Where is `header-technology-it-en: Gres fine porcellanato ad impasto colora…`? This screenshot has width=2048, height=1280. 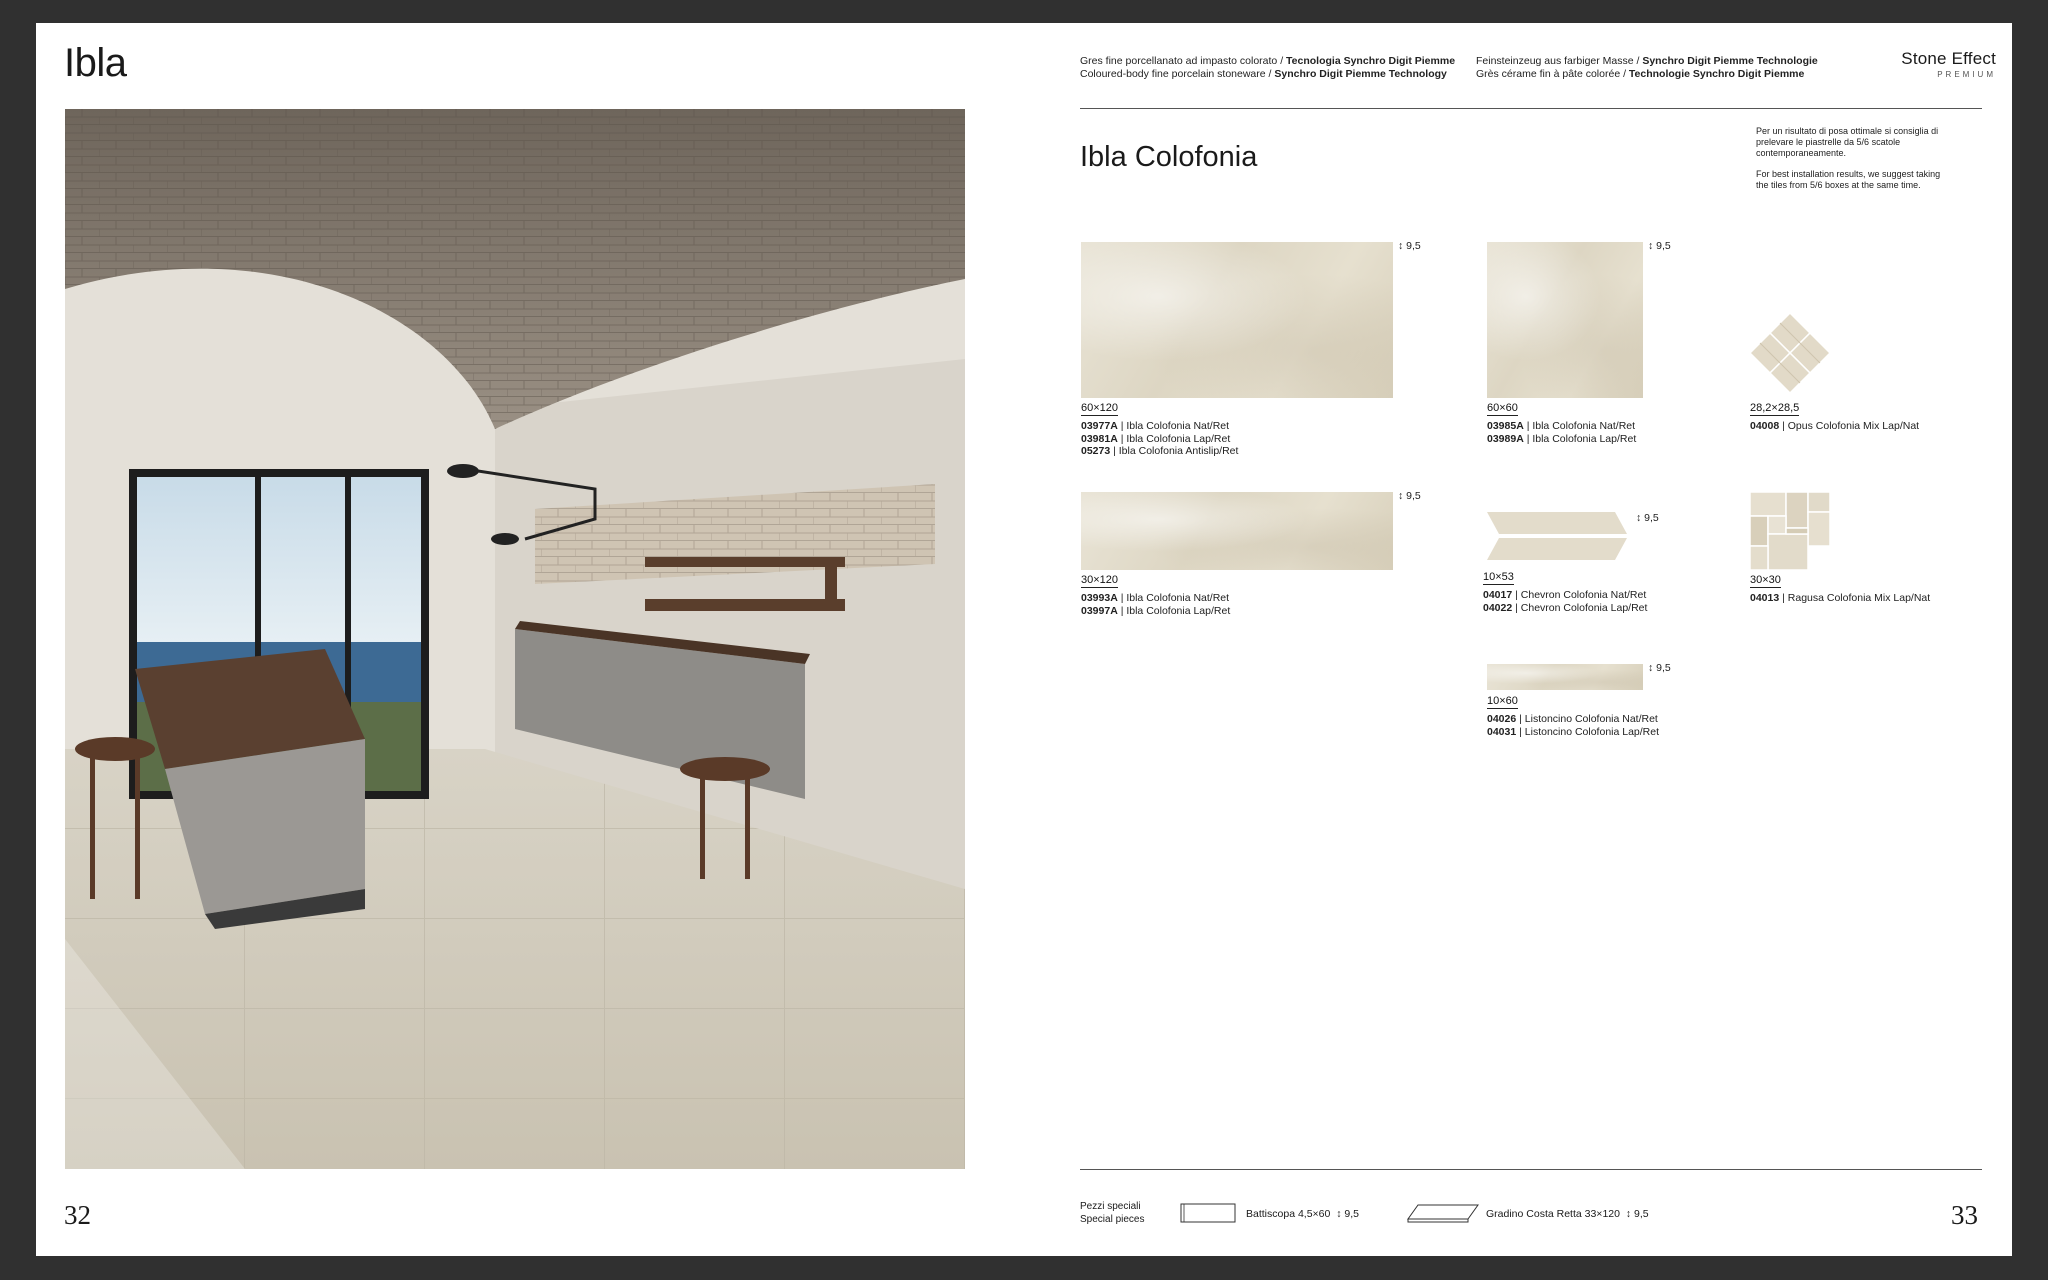 header-technology-it-en: Gres fine porcellanato ad impasto colora… is located at coordinates (1268, 67).